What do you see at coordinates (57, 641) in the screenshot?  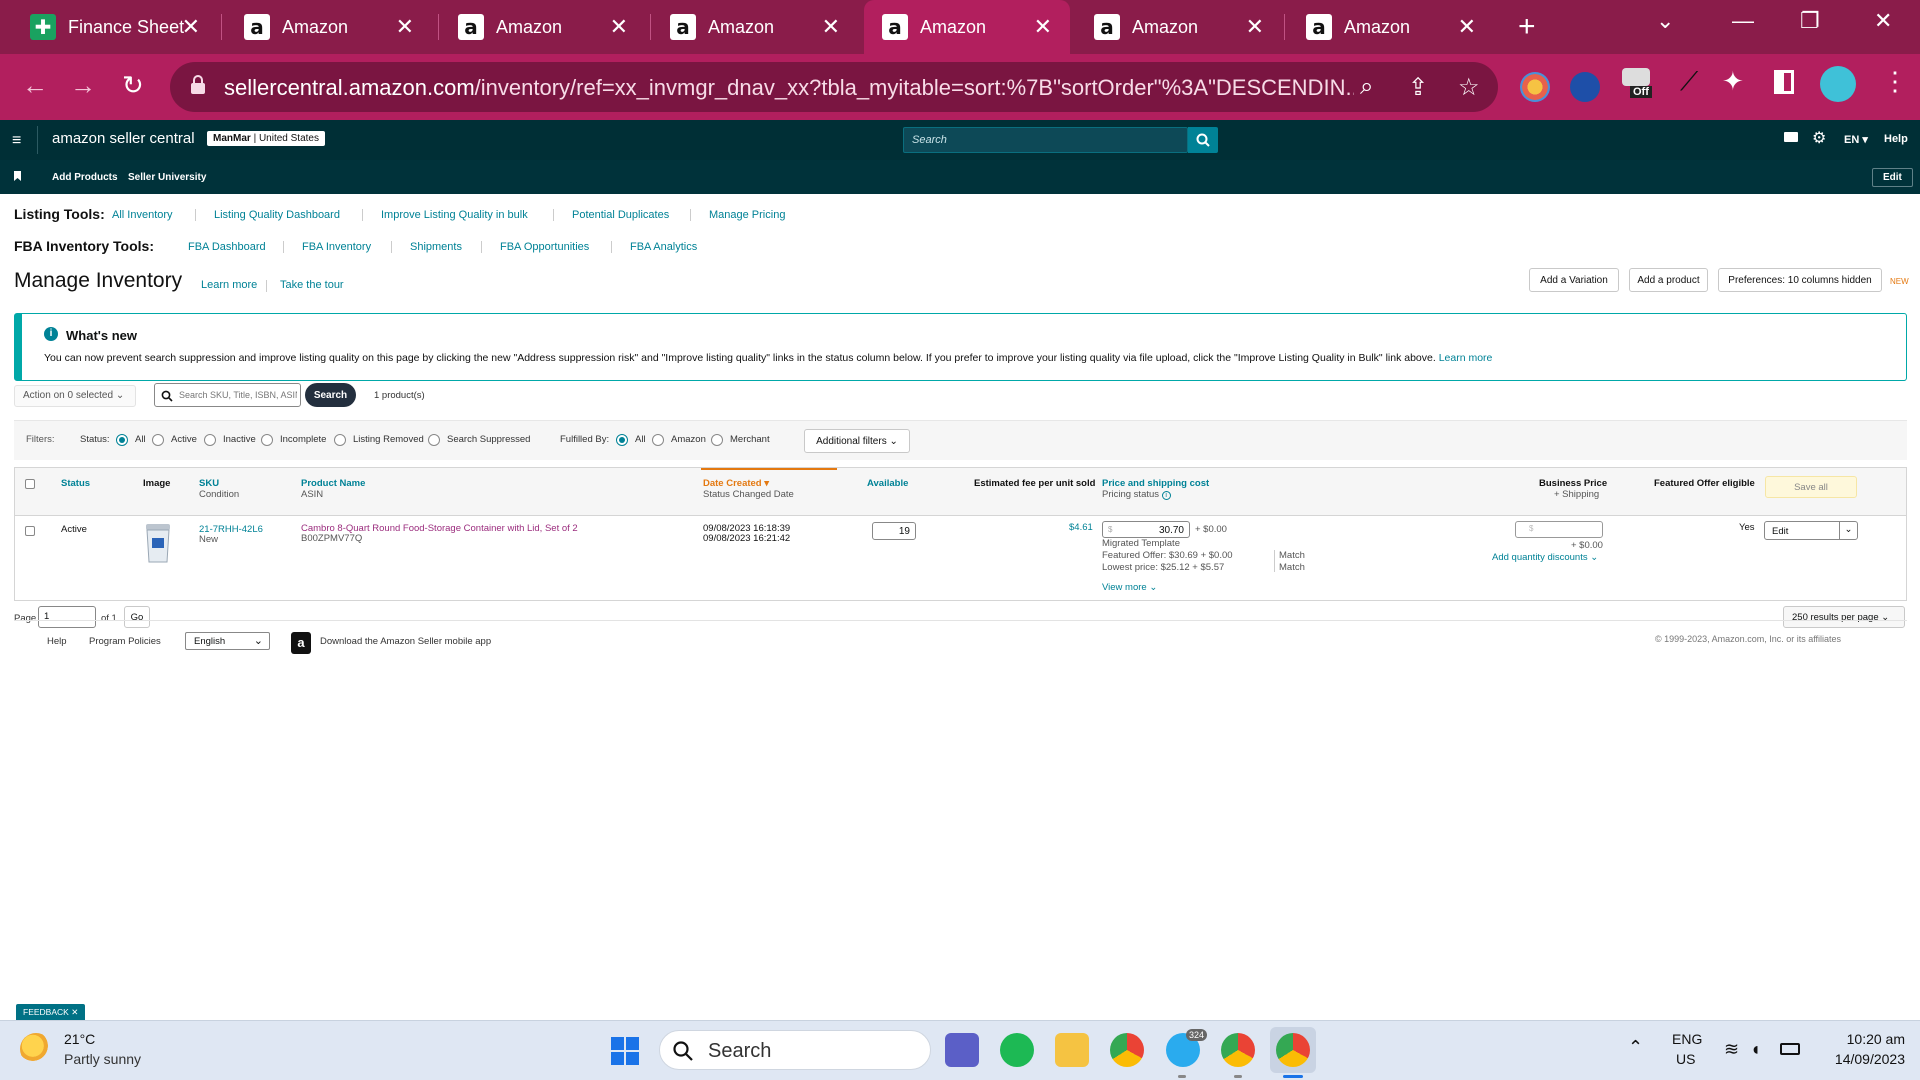 I see `footer-help-link: Help` at bounding box center [57, 641].